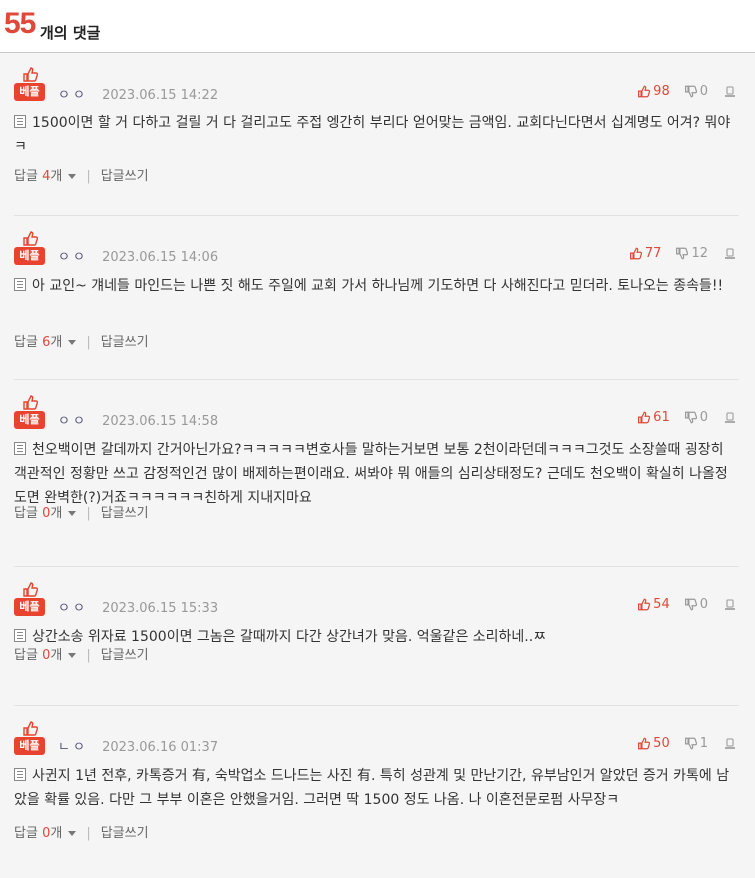 The width and height of the screenshot is (755, 878). What do you see at coordinates (138, 745) in the screenshot?
I see `comment-meta: ㄴㅇ 2023.06.16 01:37` at bounding box center [138, 745].